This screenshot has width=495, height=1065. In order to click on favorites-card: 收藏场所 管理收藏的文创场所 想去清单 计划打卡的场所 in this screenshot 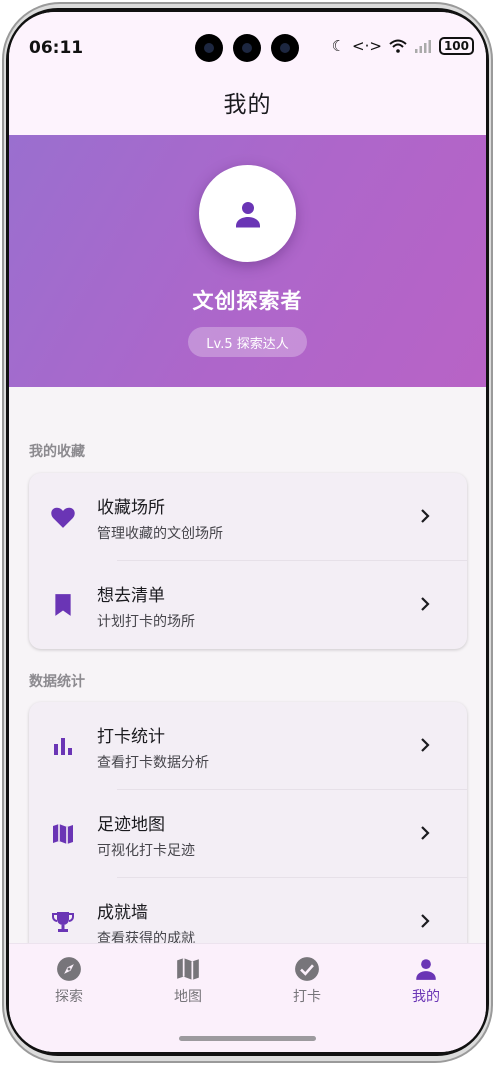, I will do `click(248, 561)`.